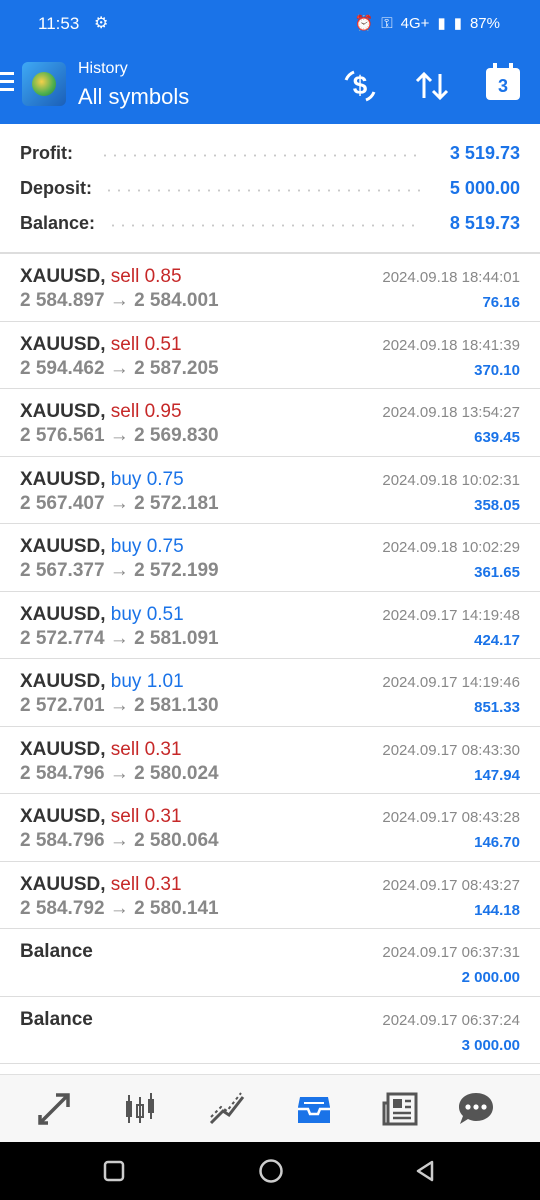 This screenshot has height=1200, width=540. I want to click on deal-prices: 2 584.796 → 2 580.024, so click(119, 773).